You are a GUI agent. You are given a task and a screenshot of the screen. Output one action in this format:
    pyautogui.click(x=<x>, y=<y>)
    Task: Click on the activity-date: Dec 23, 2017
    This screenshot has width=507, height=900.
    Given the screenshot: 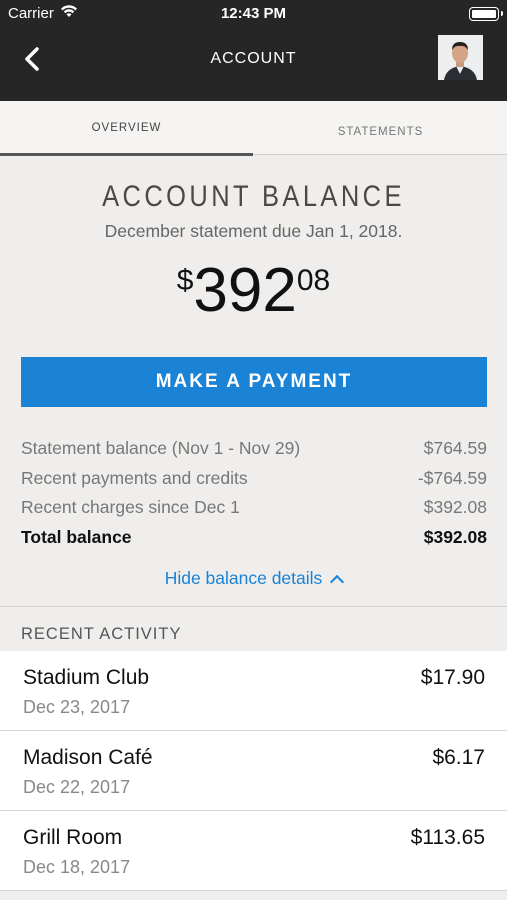 What is the action you would take?
    pyautogui.click(x=77, y=707)
    